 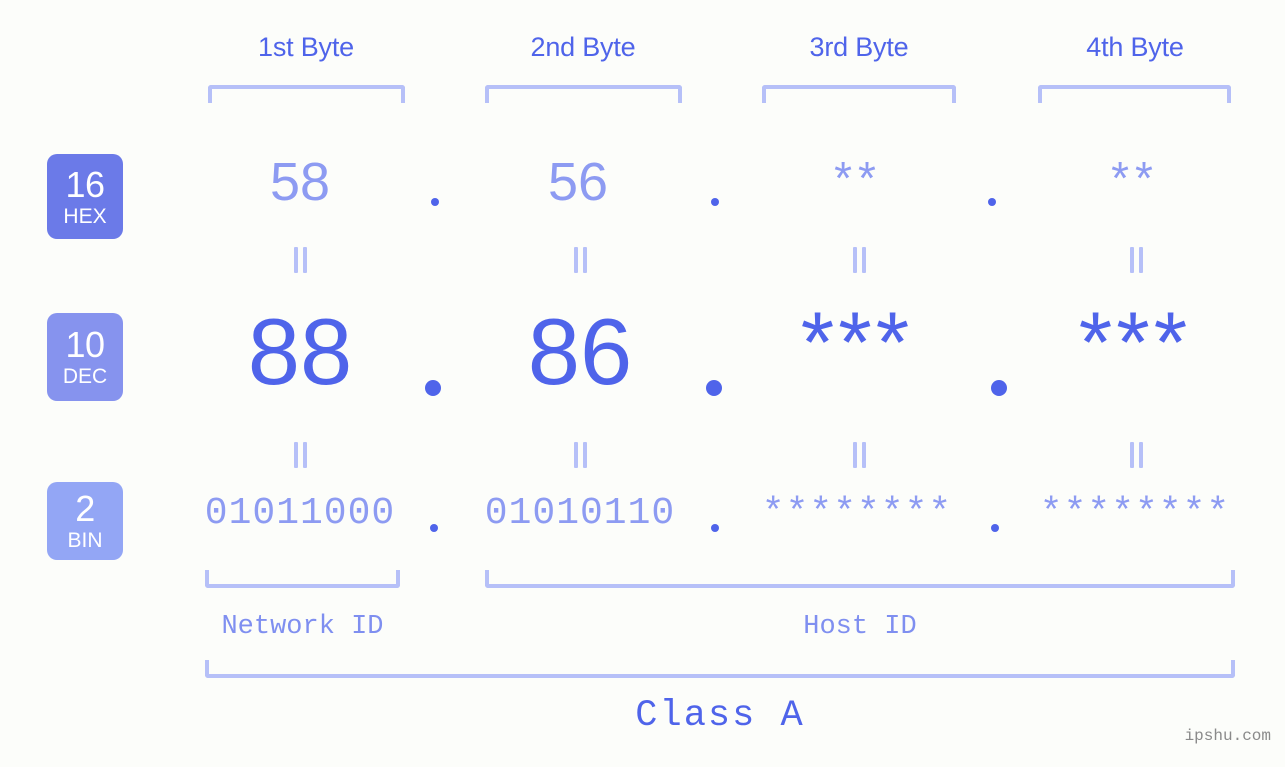 What do you see at coordinates (300, 513) in the screenshot?
I see `bin-byte-1: 01011000` at bounding box center [300, 513].